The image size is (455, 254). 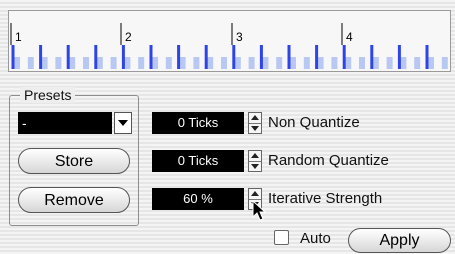 What do you see at coordinates (281, 237) in the screenshot?
I see `auto-checkbox` at bounding box center [281, 237].